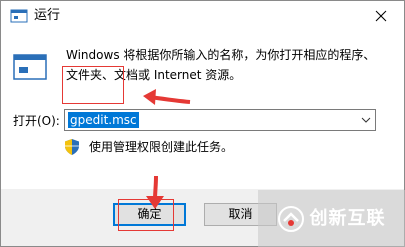  I want to click on watermark: 创新互联, so click(331, 218).